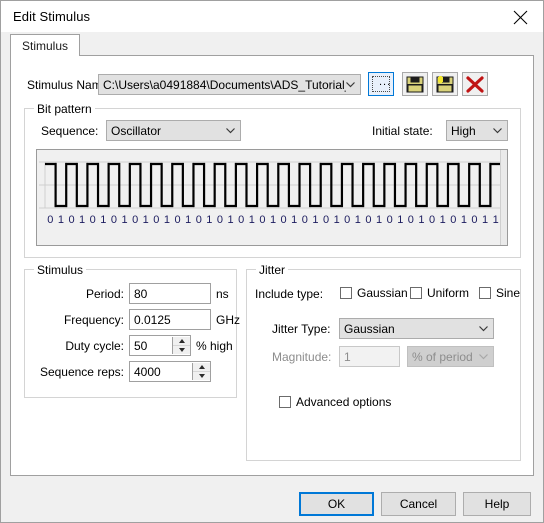 Image resolution: width=544 pixels, height=523 pixels. I want to click on stimulus-group-title: Stimulus, so click(60, 270).